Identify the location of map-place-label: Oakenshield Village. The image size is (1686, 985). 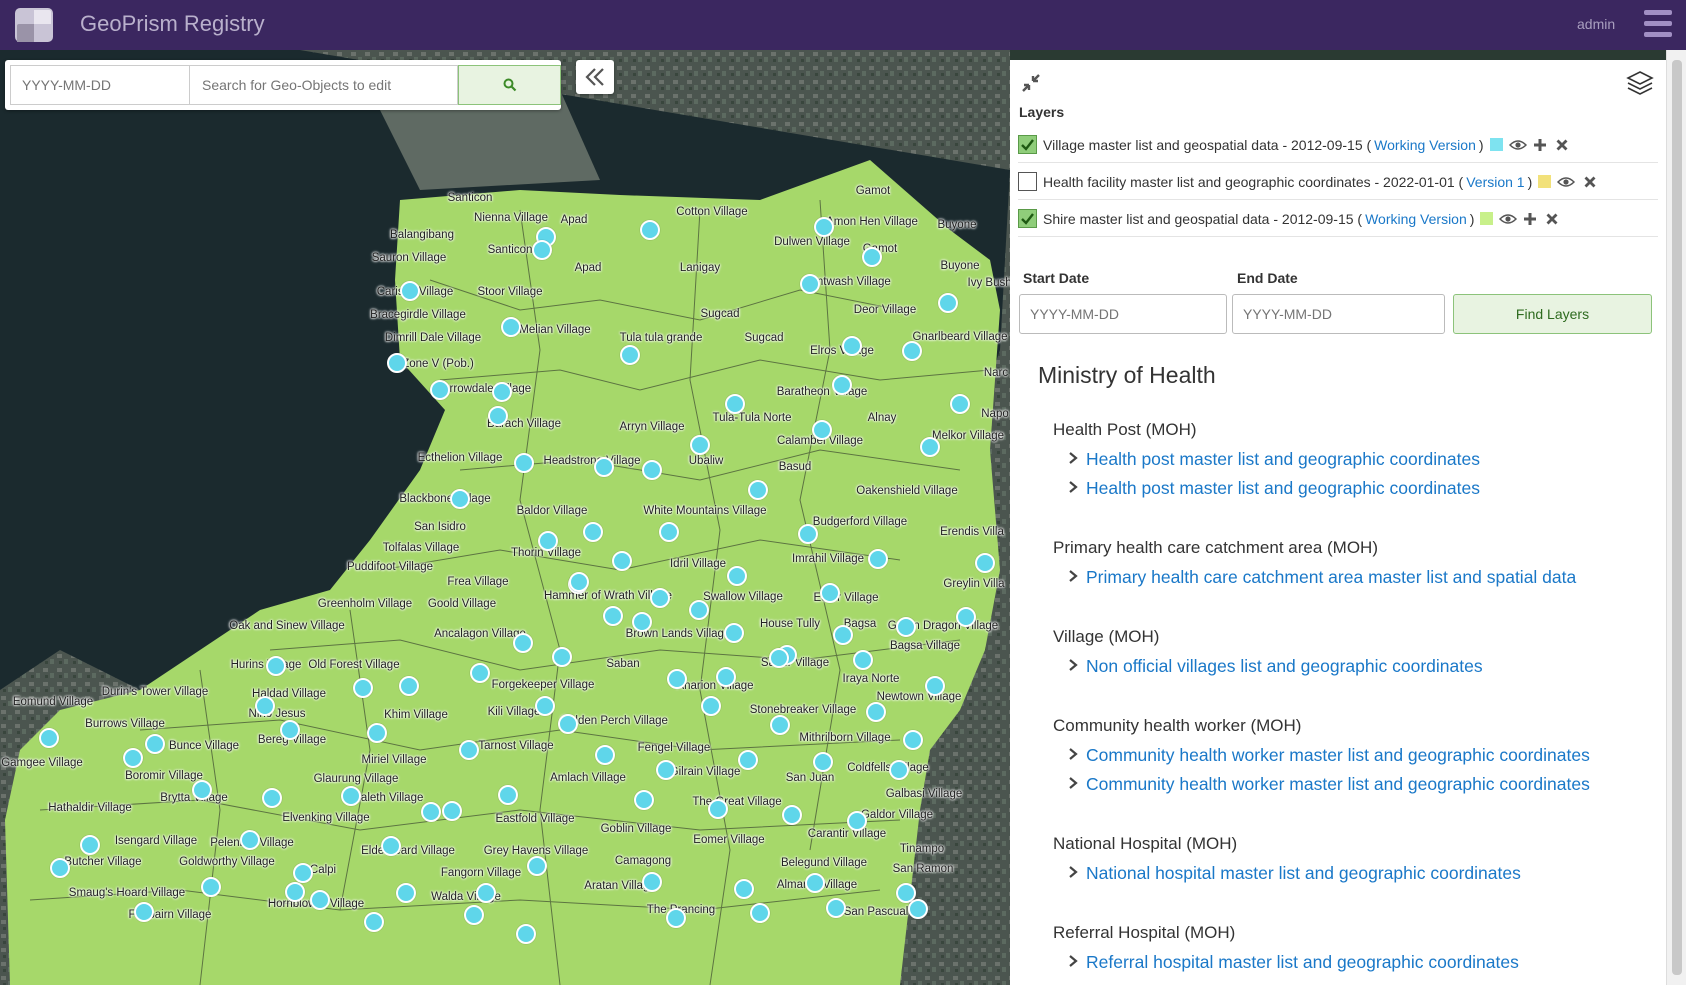
(906, 491).